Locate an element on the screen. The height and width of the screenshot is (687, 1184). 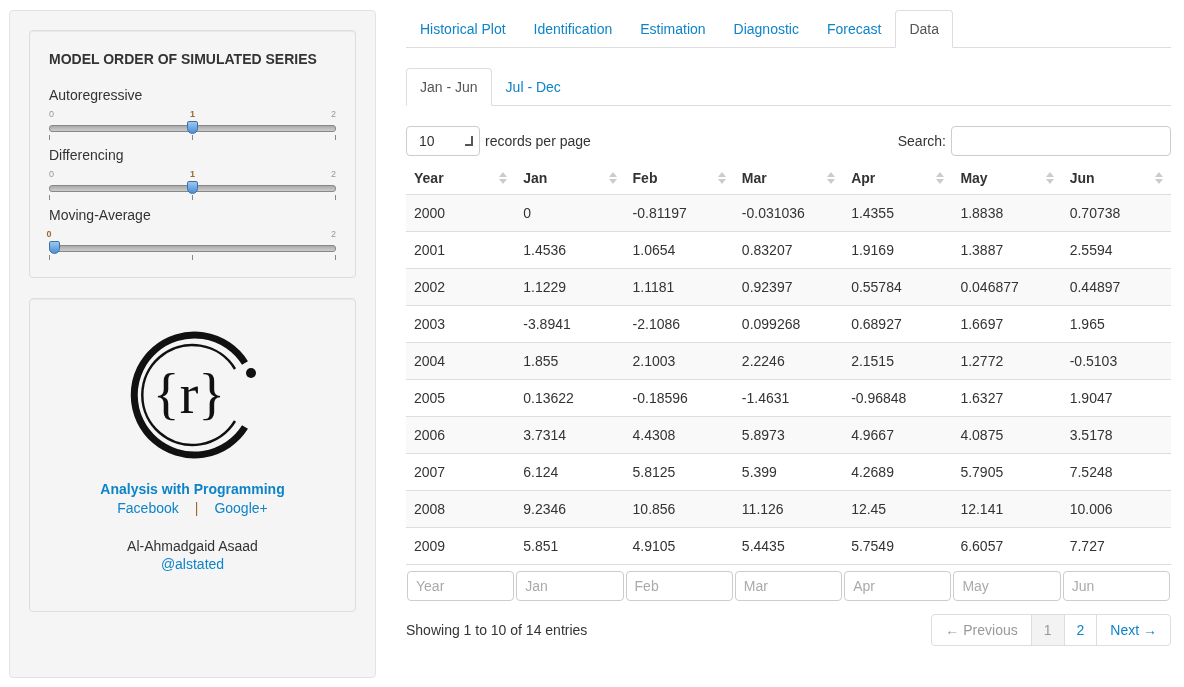
table-cell: 2.2246 is located at coordinates (788, 361).